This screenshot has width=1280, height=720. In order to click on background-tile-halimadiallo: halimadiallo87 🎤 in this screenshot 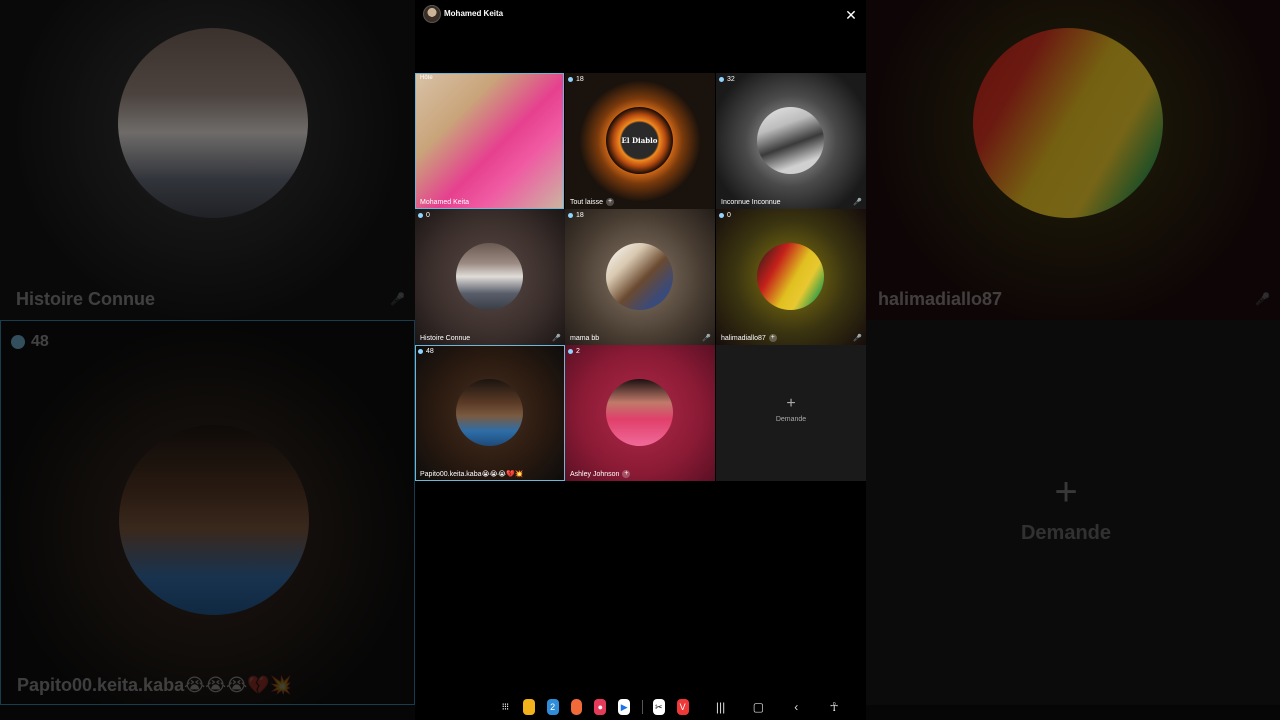, I will do `click(1073, 160)`.